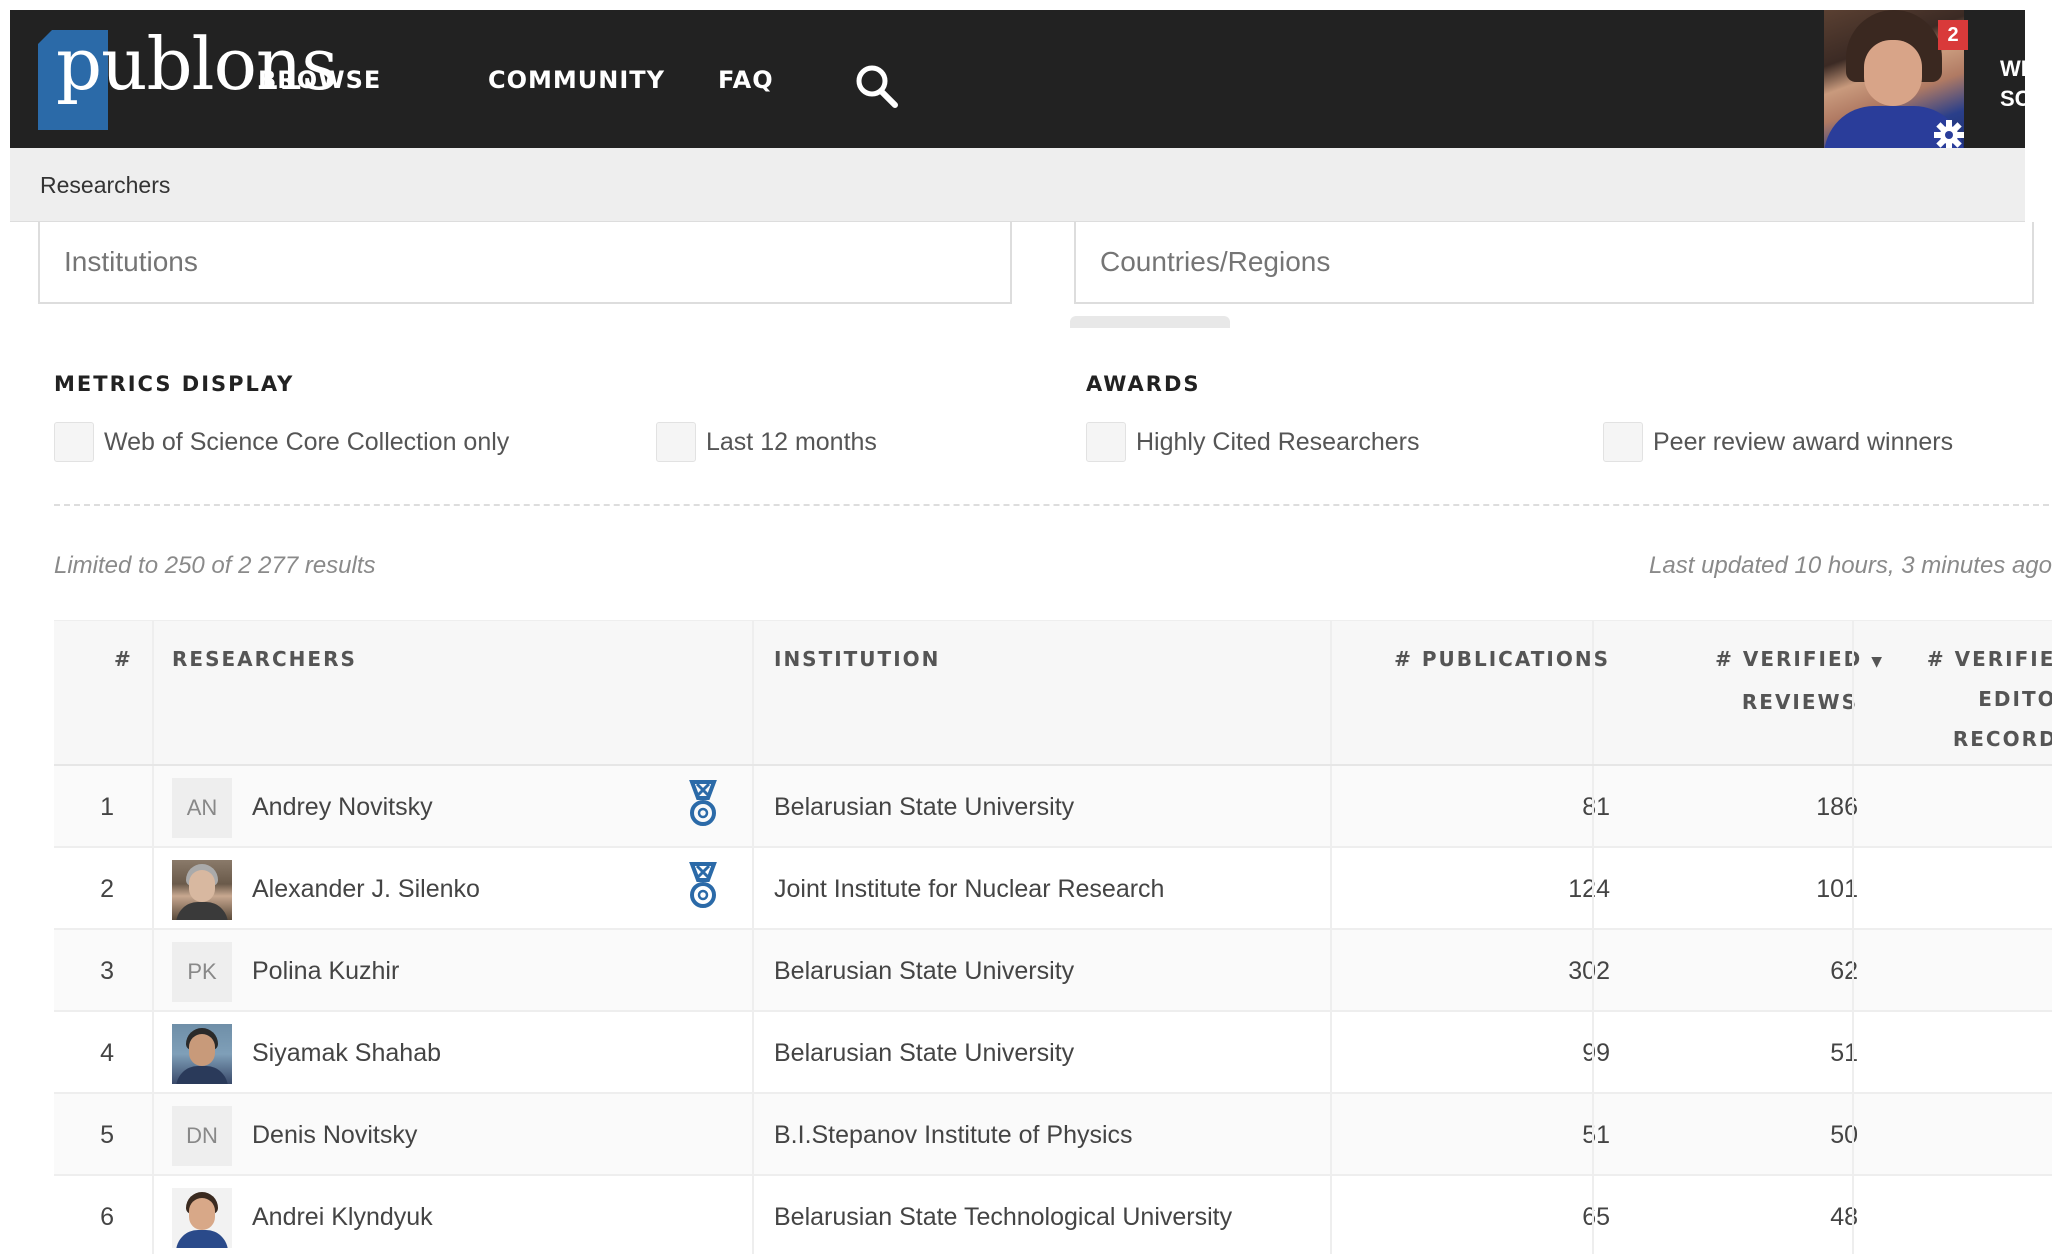 This screenshot has height=1254, width=2052. I want to click on header-verified-reviews-line1: # VERIFIED, so click(1789, 659).